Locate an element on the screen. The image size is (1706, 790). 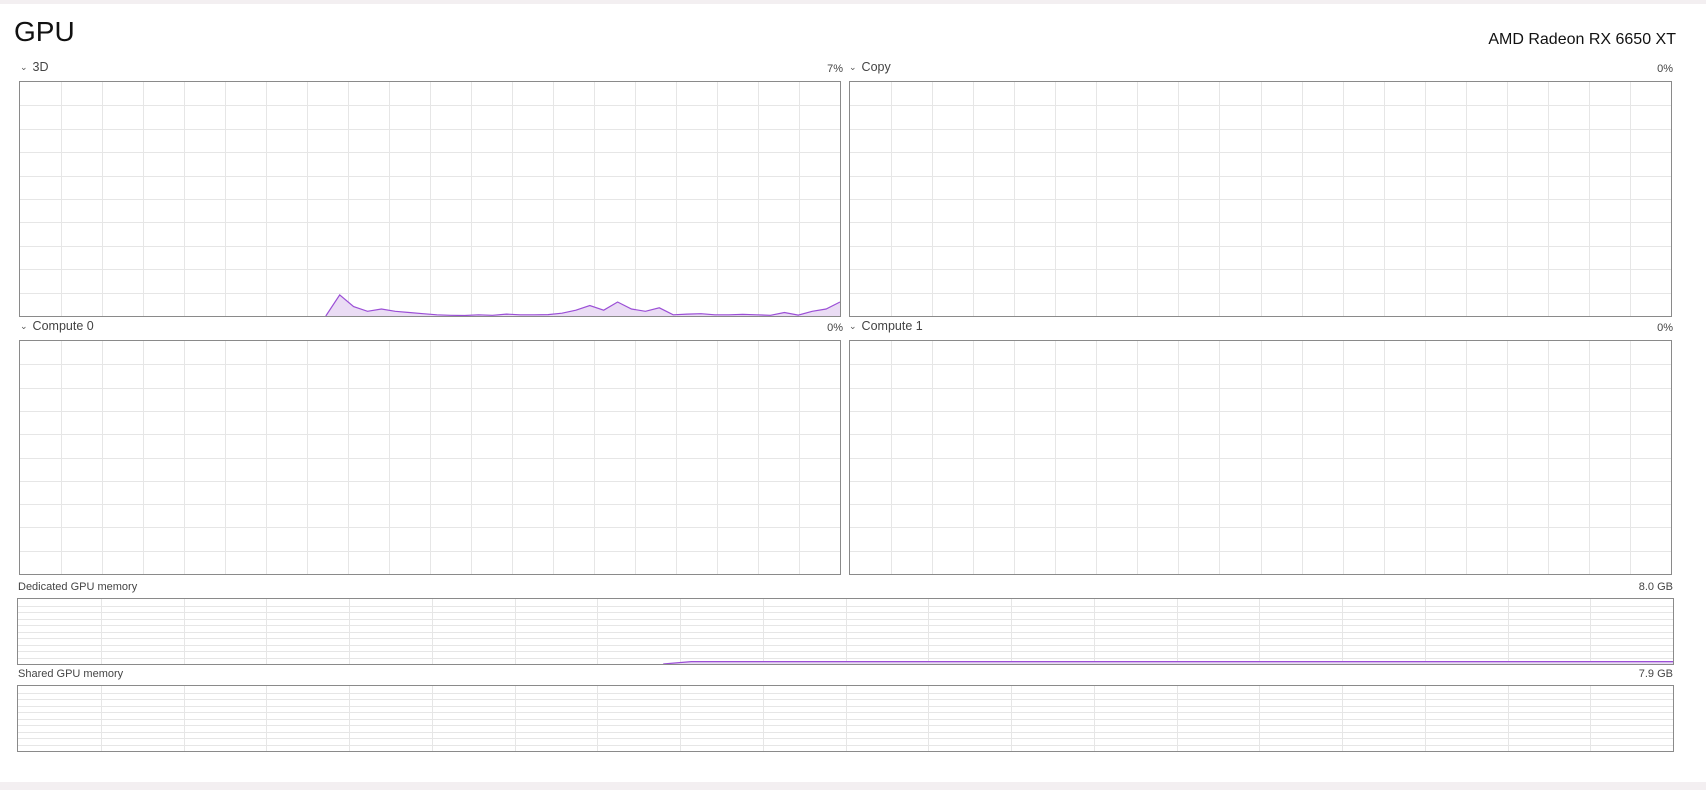
engine-graph-copy-svg is located at coordinates (1260, 199).